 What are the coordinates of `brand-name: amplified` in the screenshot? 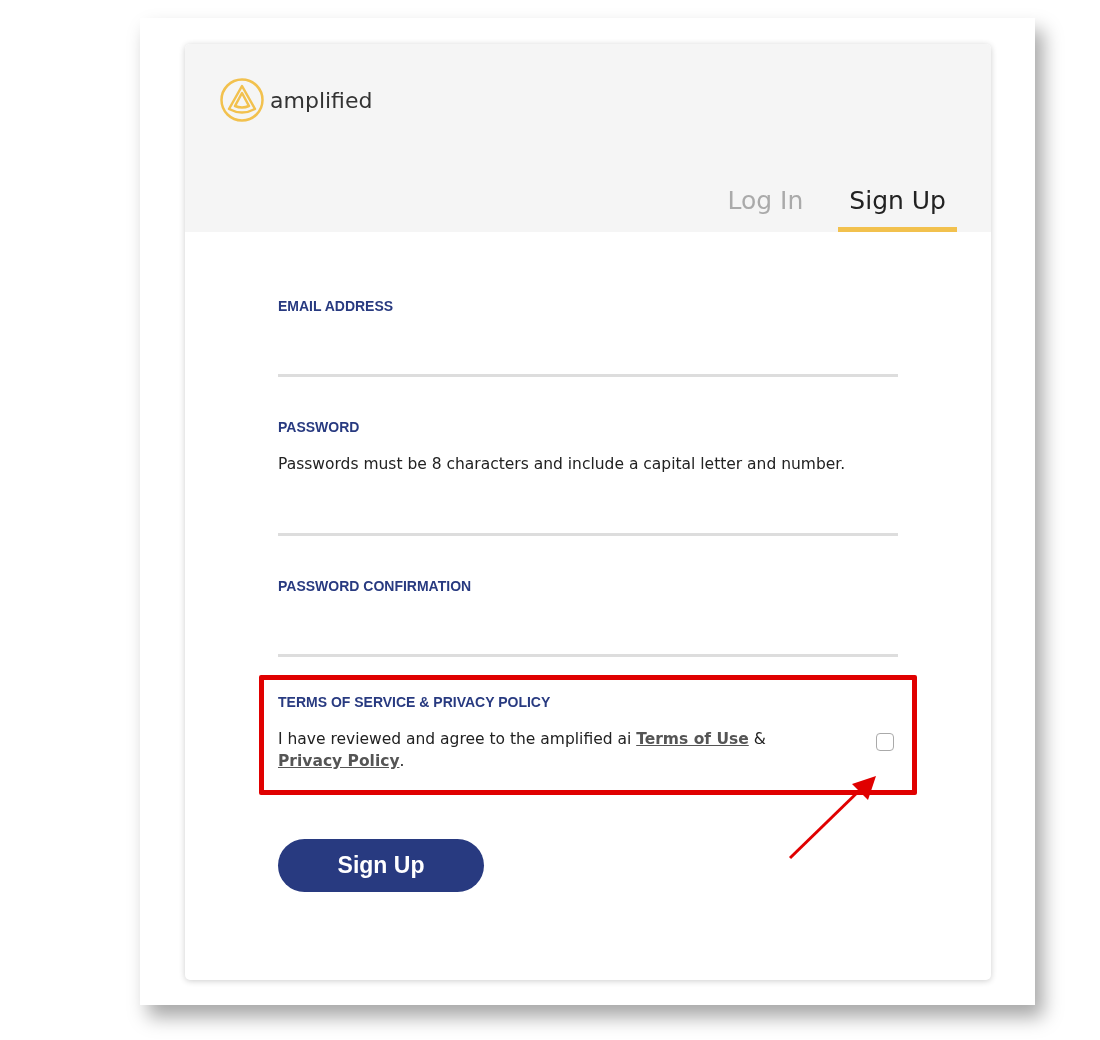 It's located at (321, 100).